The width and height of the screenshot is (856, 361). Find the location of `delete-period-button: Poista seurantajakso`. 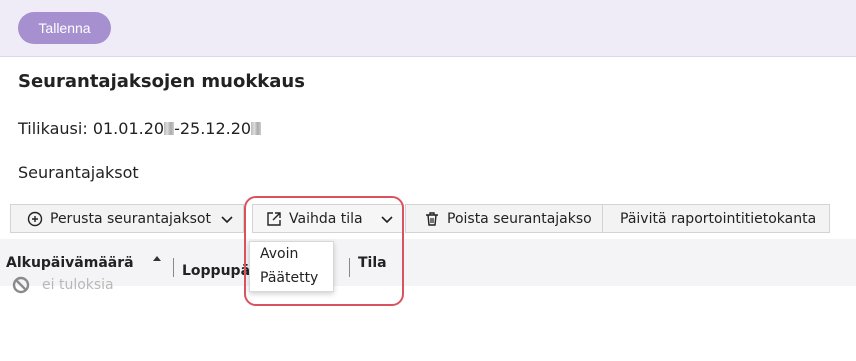

delete-period-button: Poista seurantajakso is located at coordinates (504, 218).